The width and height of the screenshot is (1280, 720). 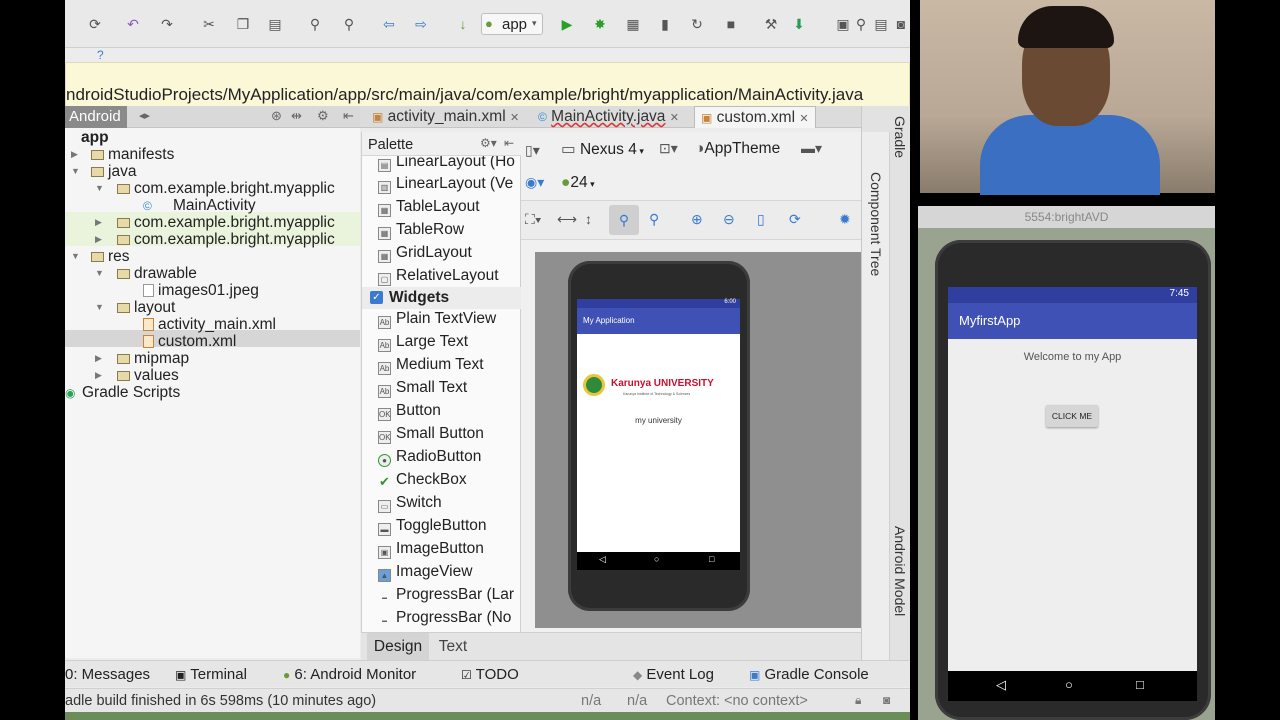 What do you see at coordinates (1001, 685) in the screenshot?
I see `back-icon: ◁` at bounding box center [1001, 685].